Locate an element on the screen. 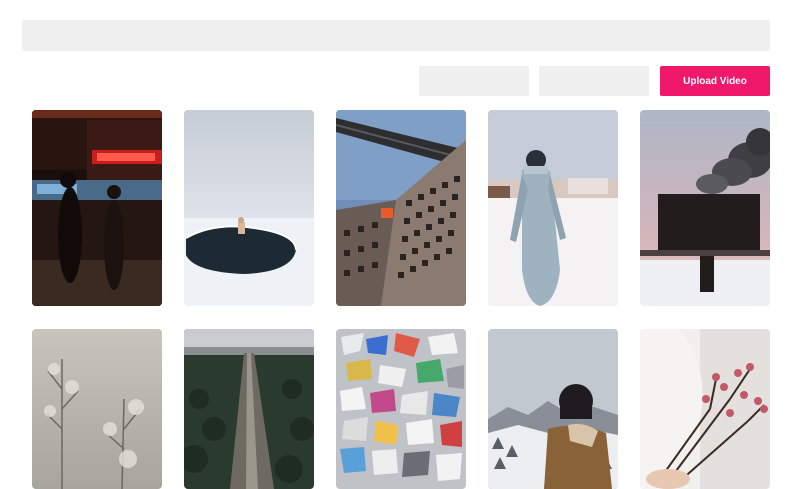  gallery-item-forest-road is located at coordinates (249, 409).